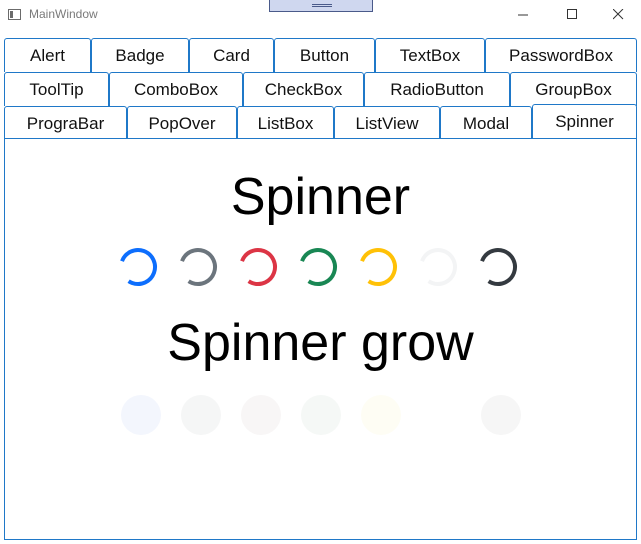  I want to click on close-icon, so click(618, 14).